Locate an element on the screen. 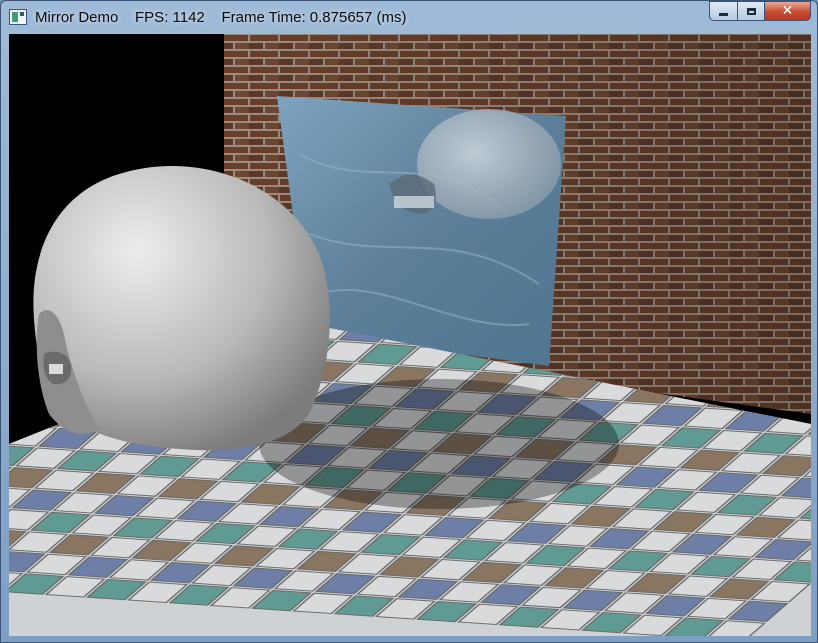 This screenshot has height=643, width=818. app-icon is located at coordinates (18, 17).